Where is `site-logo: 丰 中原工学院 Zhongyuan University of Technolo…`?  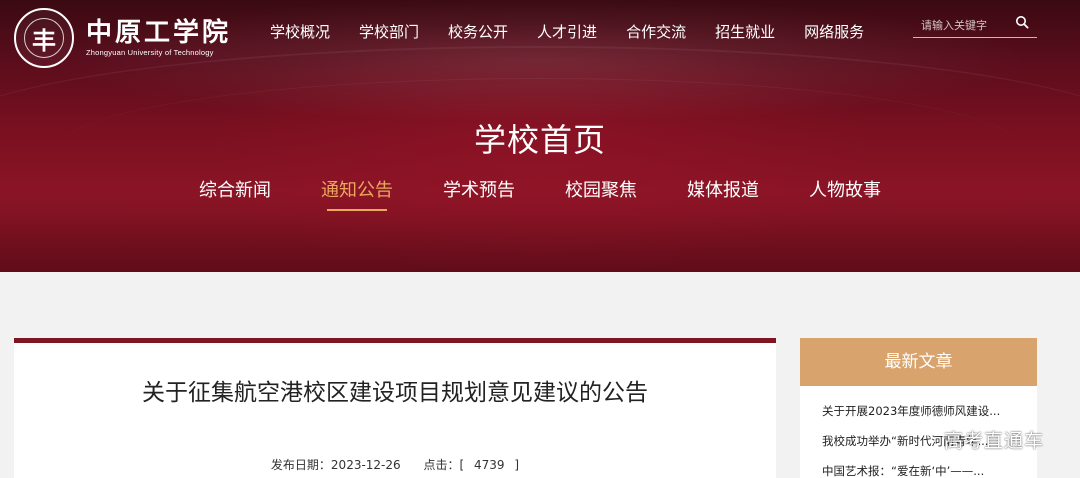
site-logo: 丰 中原工学院 Zhongyuan University of Technolo… is located at coordinates (122, 38).